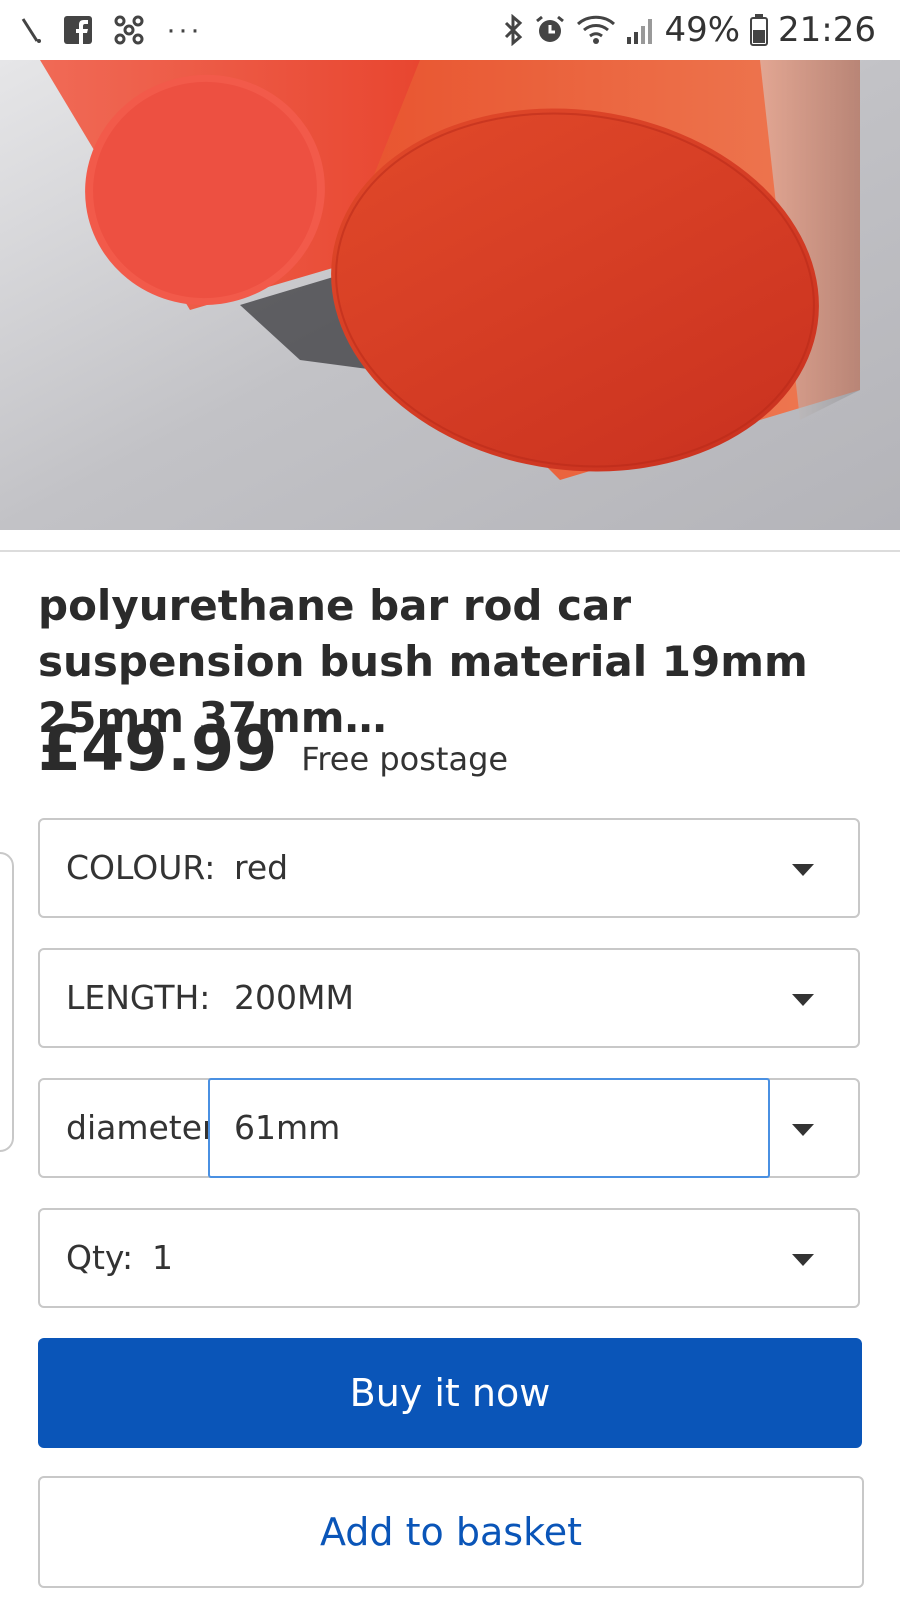  I want to click on colour-value: red, so click(261, 867).